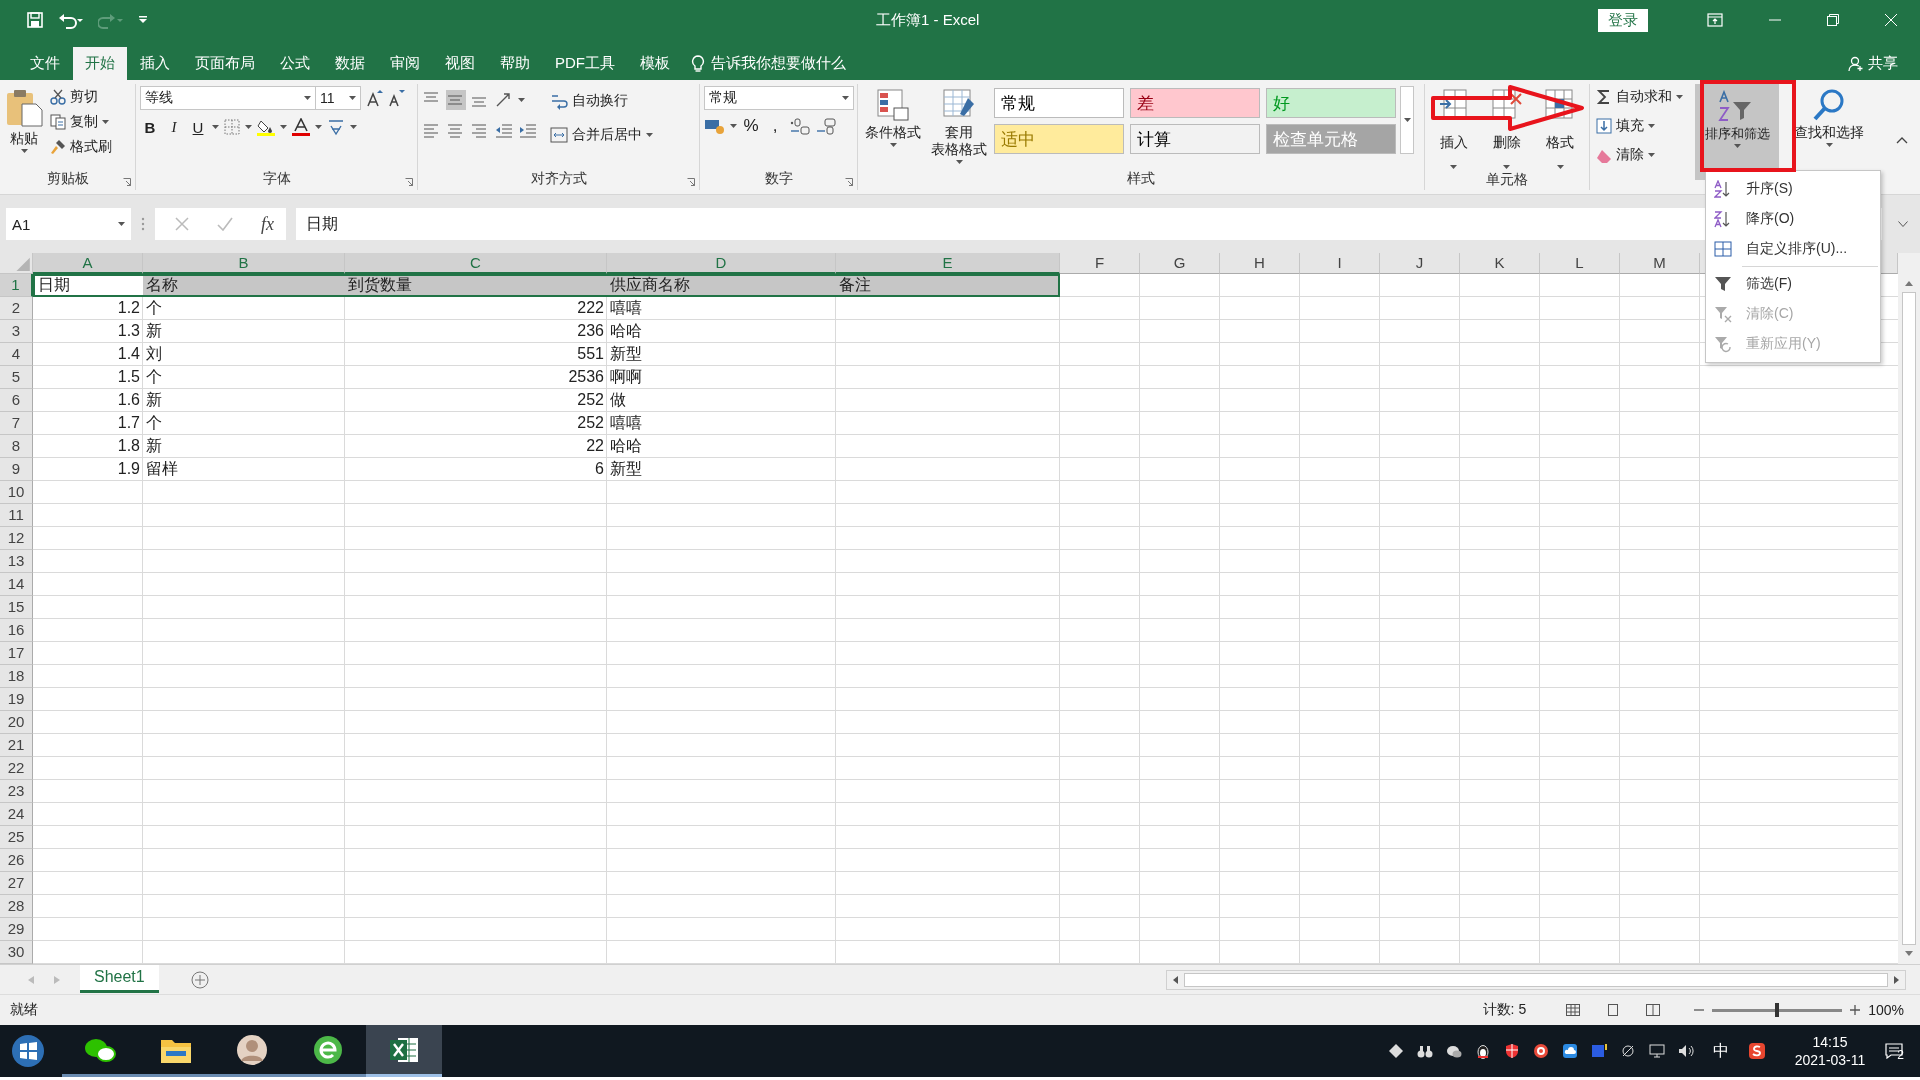 Image resolution: width=1920 pixels, height=1080 pixels. Describe the element at coordinates (100, 63) in the screenshot. I see `ribbon-tab: 开始` at that location.